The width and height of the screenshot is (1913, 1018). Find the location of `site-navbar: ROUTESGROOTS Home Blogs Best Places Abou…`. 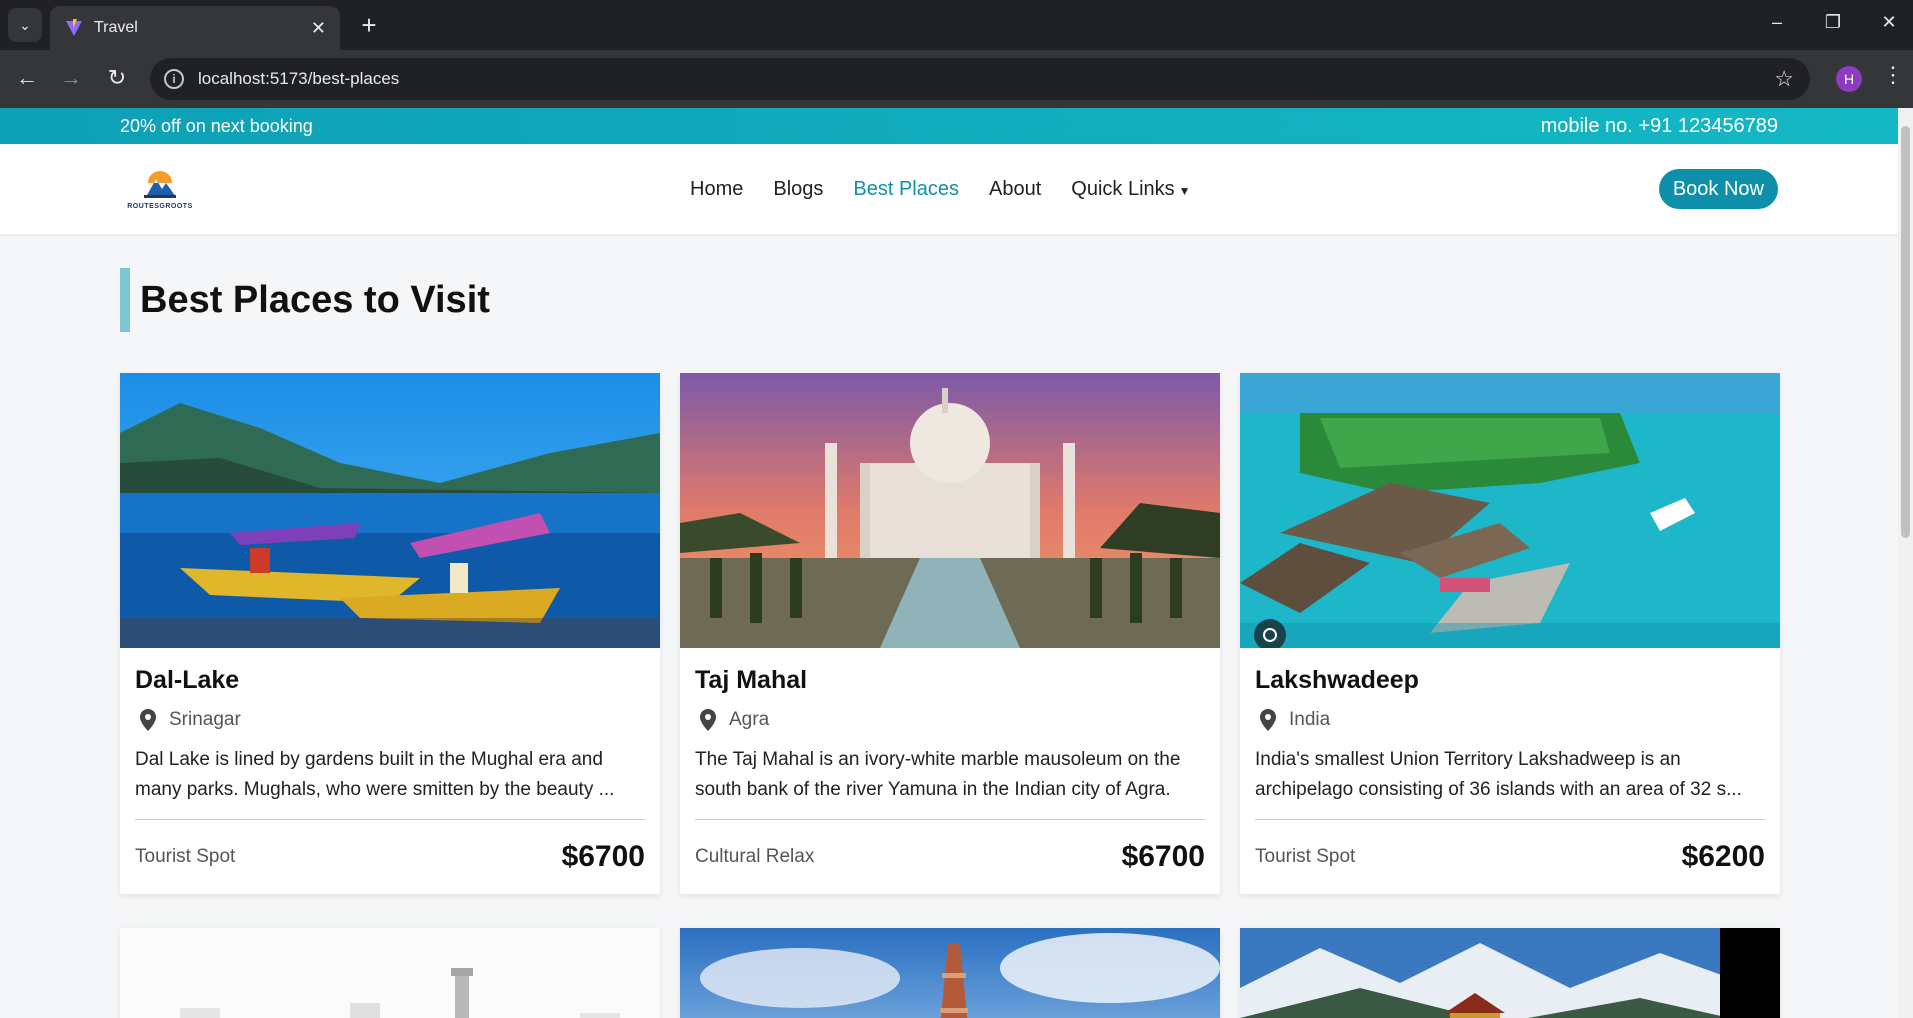

site-navbar: ROUTESGROOTS Home Blogs Best Places Abou… is located at coordinates (949, 189).